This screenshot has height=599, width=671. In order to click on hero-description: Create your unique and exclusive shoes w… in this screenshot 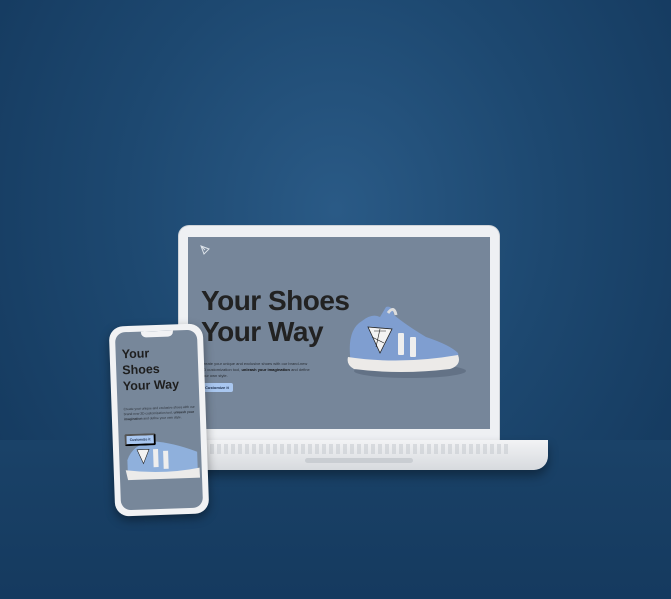, I will do `click(256, 370)`.